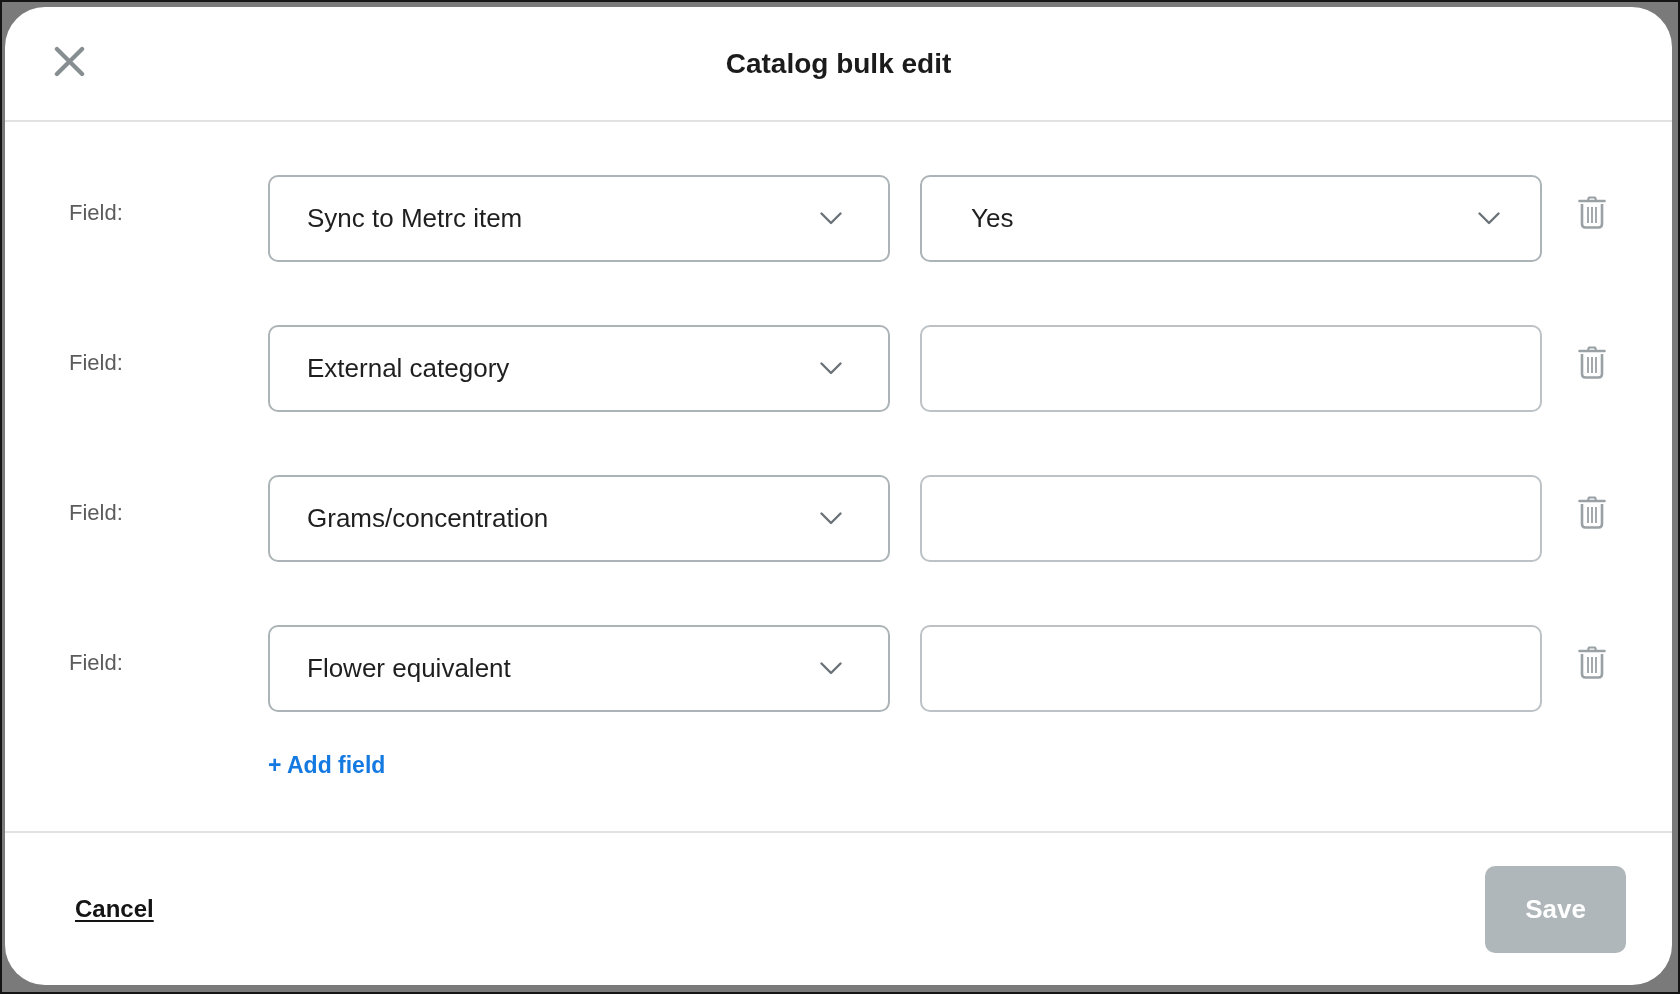 This screenshot has height=994, width=1680. Describe the element at coordinates (838, 63) in the screenshot. I see `dialog-title: Catalog bulk edit` at that location.